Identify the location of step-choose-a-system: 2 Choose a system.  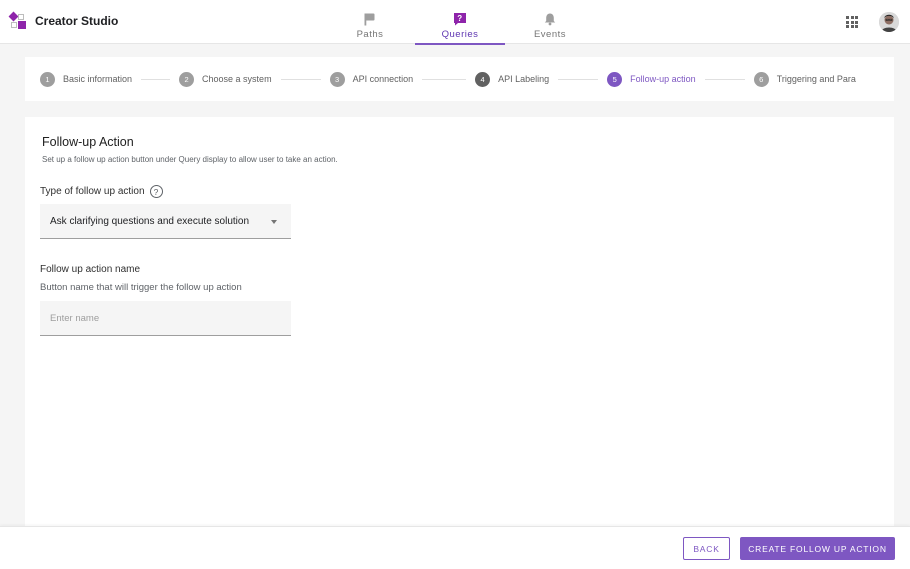
(225, 79).